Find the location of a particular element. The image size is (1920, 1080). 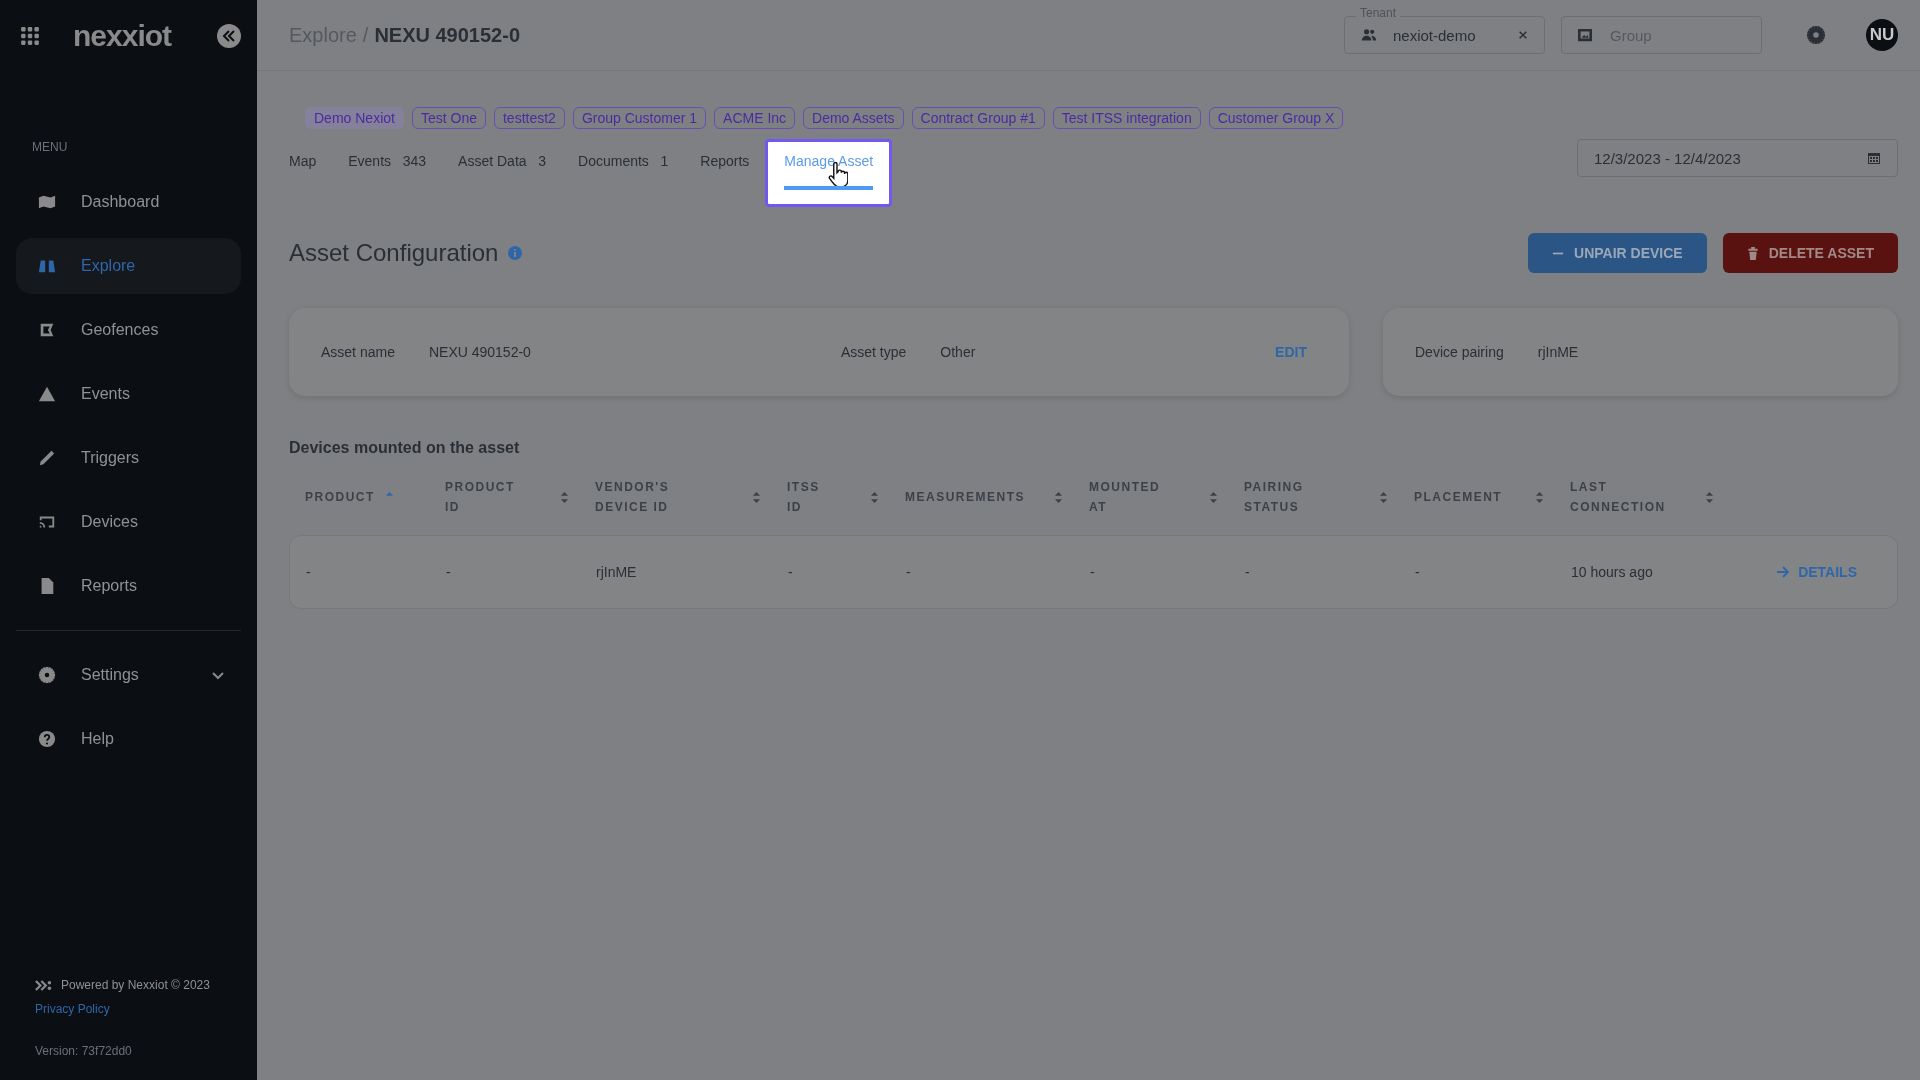

field-value: nexiot-demo is located at coordinates (1435, 35).